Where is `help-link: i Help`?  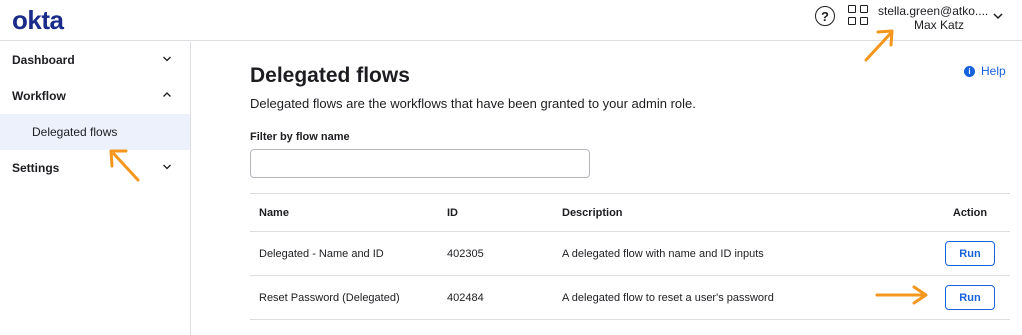
help-link: i Help is located at coordinates (985, 71).